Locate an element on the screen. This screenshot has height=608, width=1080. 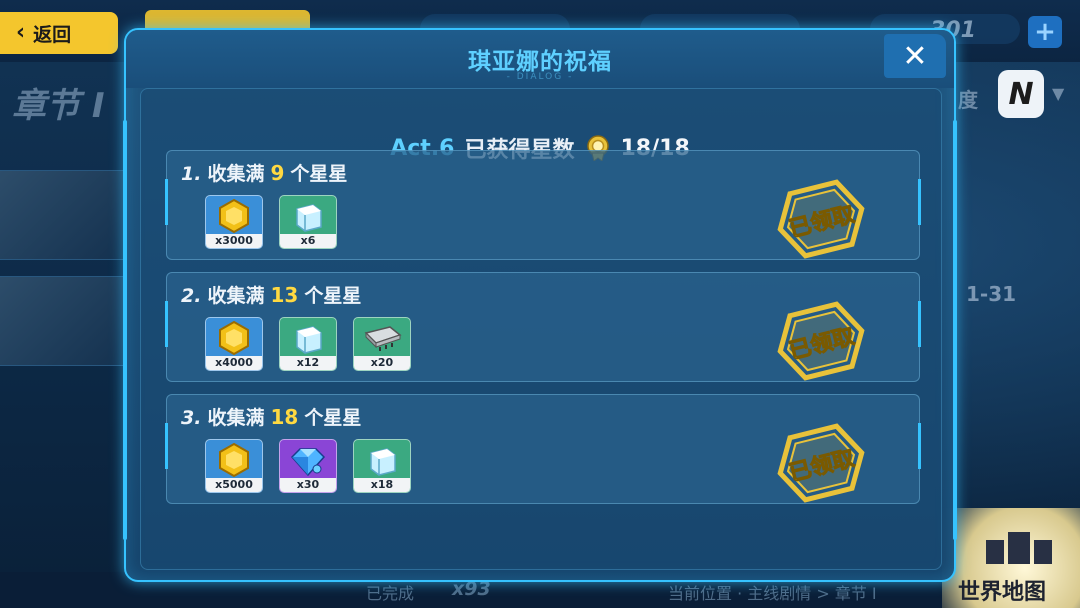
footer-complete-label: 已完成 is located at coordinates (390, 593).